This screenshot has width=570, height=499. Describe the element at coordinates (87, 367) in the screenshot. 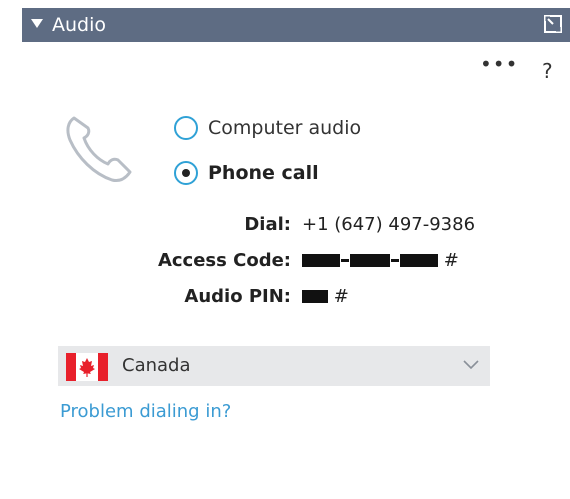

I see `canada-flag-icon` at that location.